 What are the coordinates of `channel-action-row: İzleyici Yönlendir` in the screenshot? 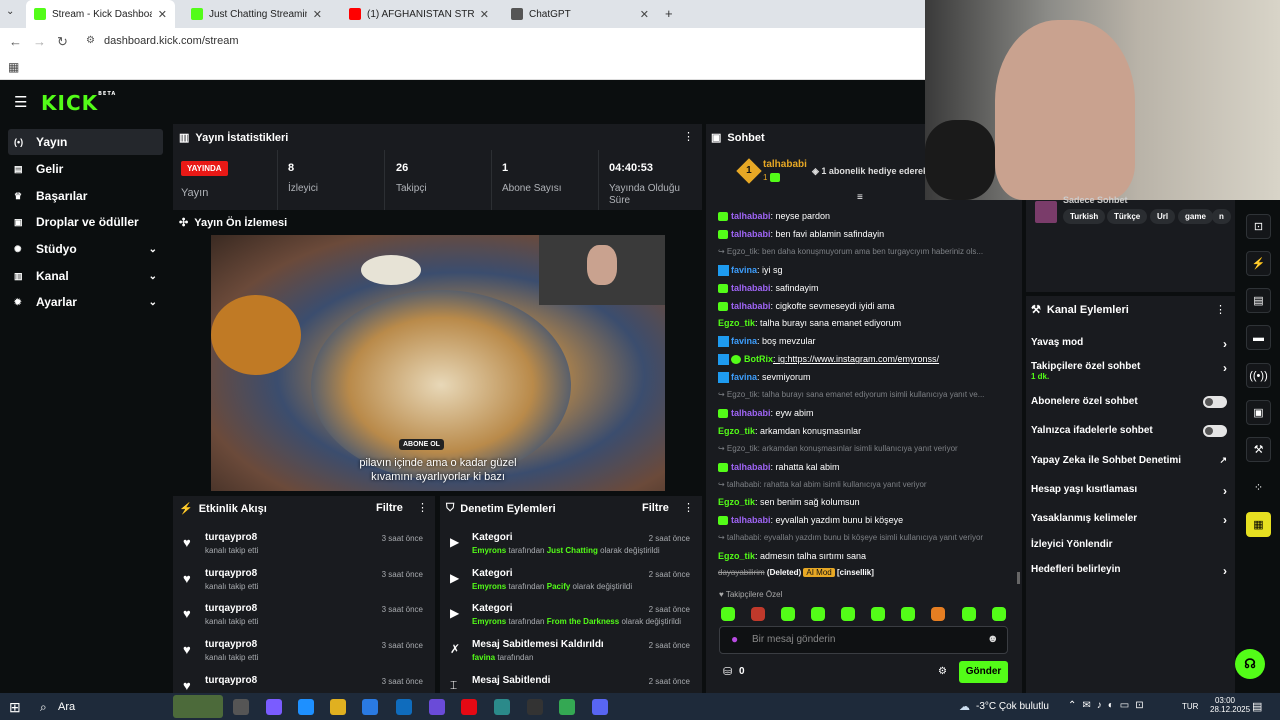 It's located at (1129, 544).